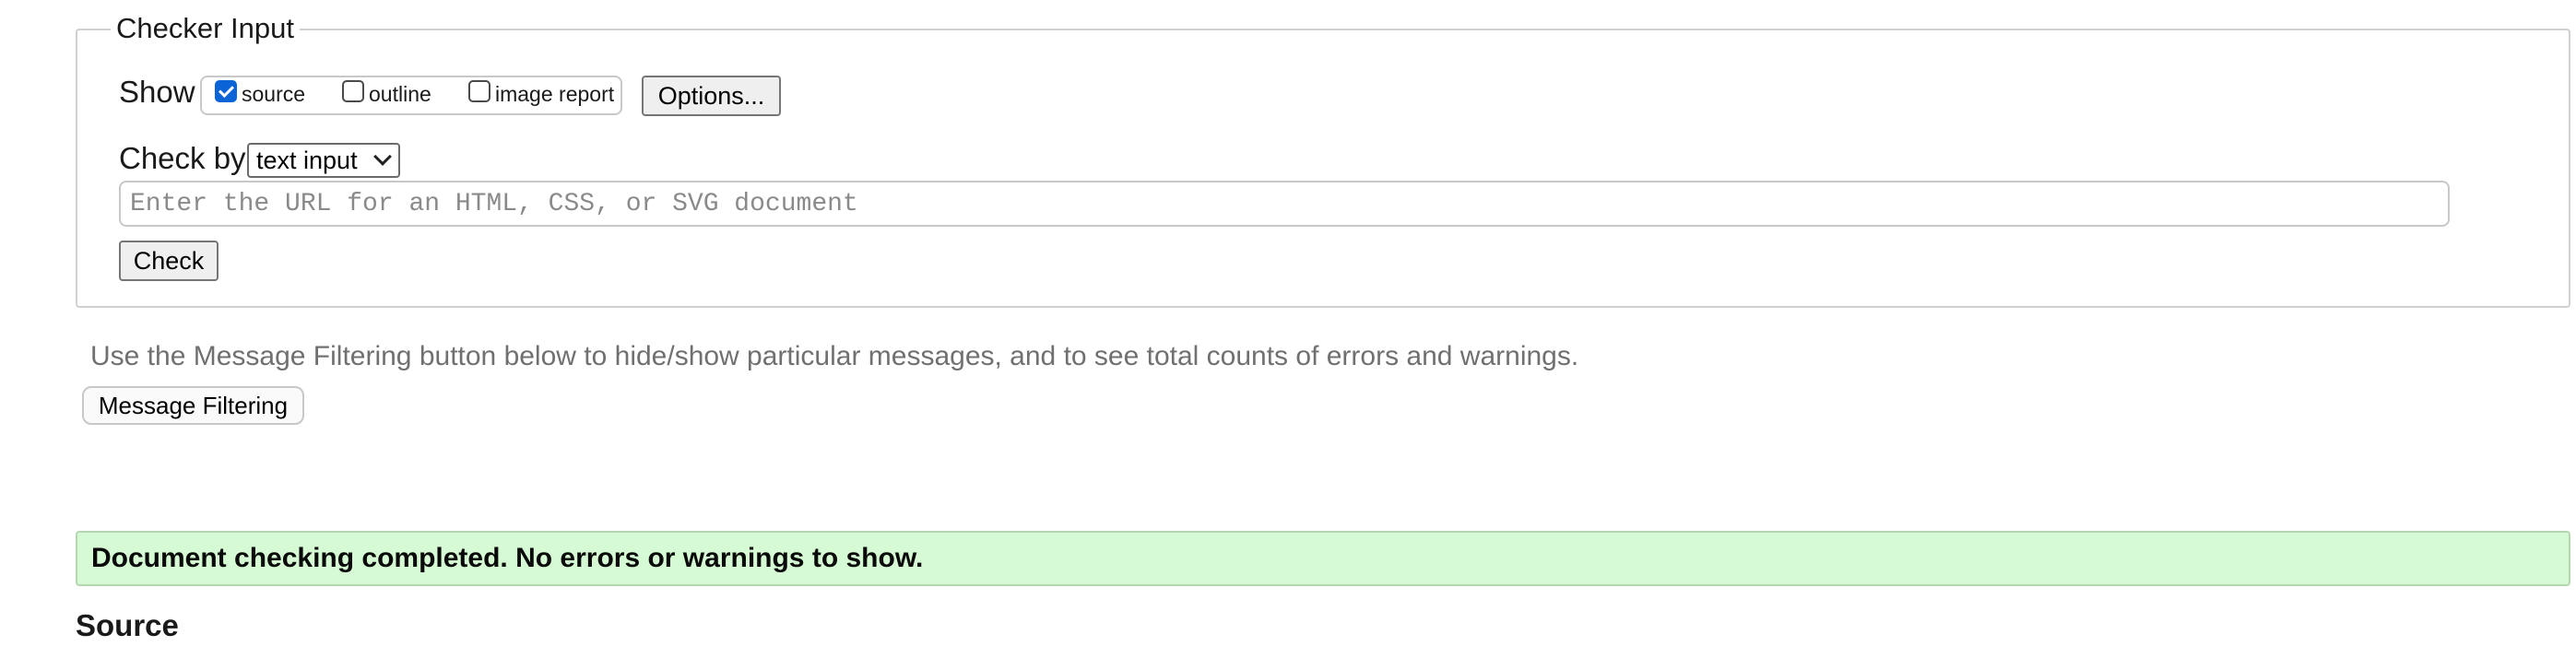 The width and height of the screenshot is (2576, 658). What do you see at coordinates (205, 28) in the screenshot?
I see `checker-input-legend: Checker Input` at bounding box center [205, 28].